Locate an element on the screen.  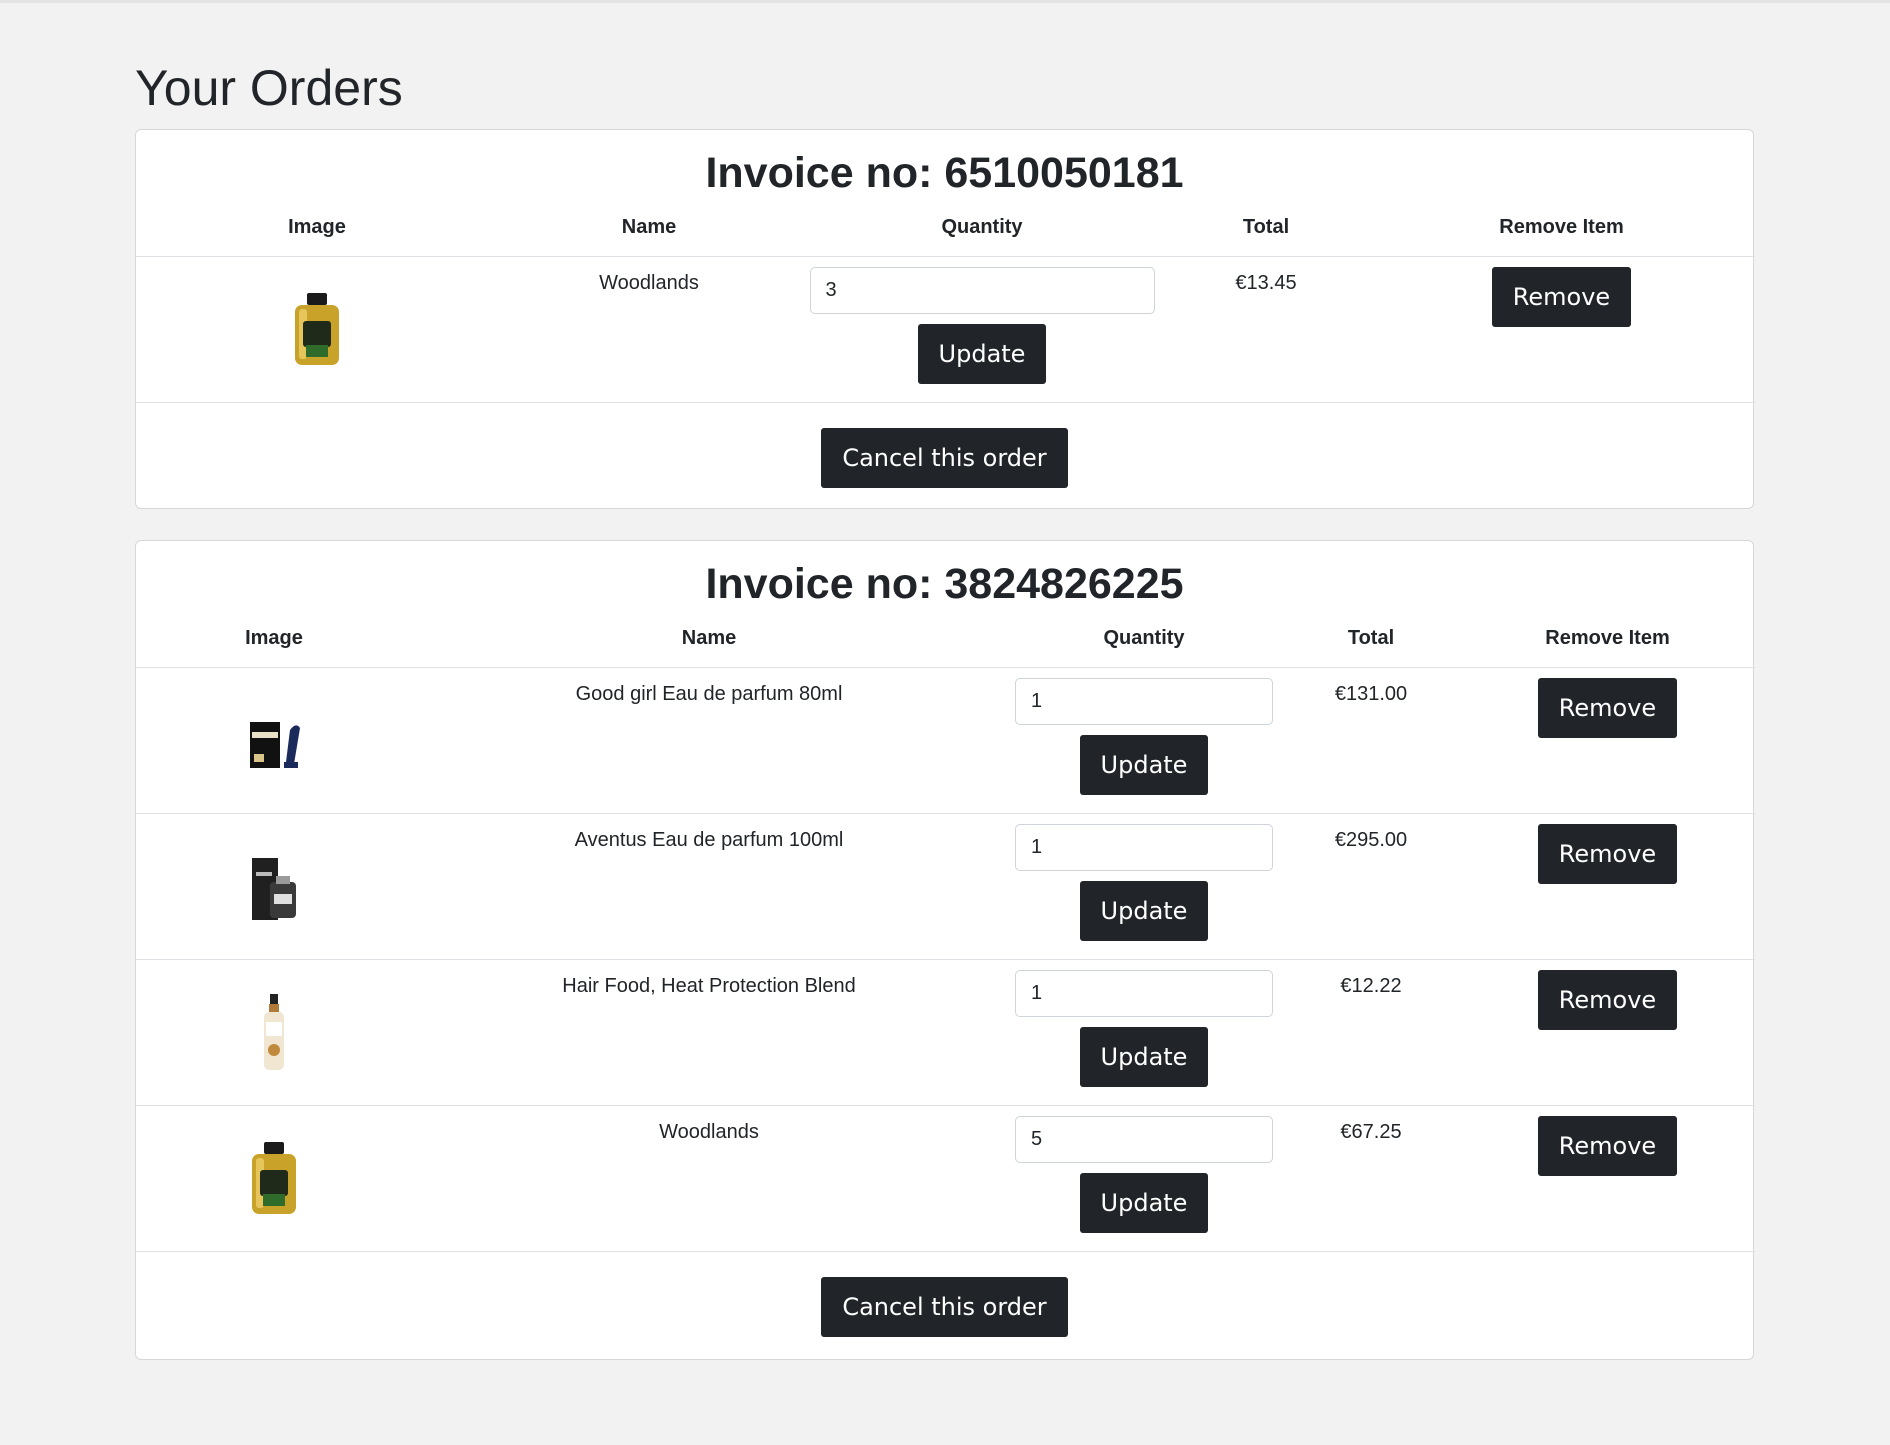
item-total: €12.22 is located at coordinates (1371, 986).